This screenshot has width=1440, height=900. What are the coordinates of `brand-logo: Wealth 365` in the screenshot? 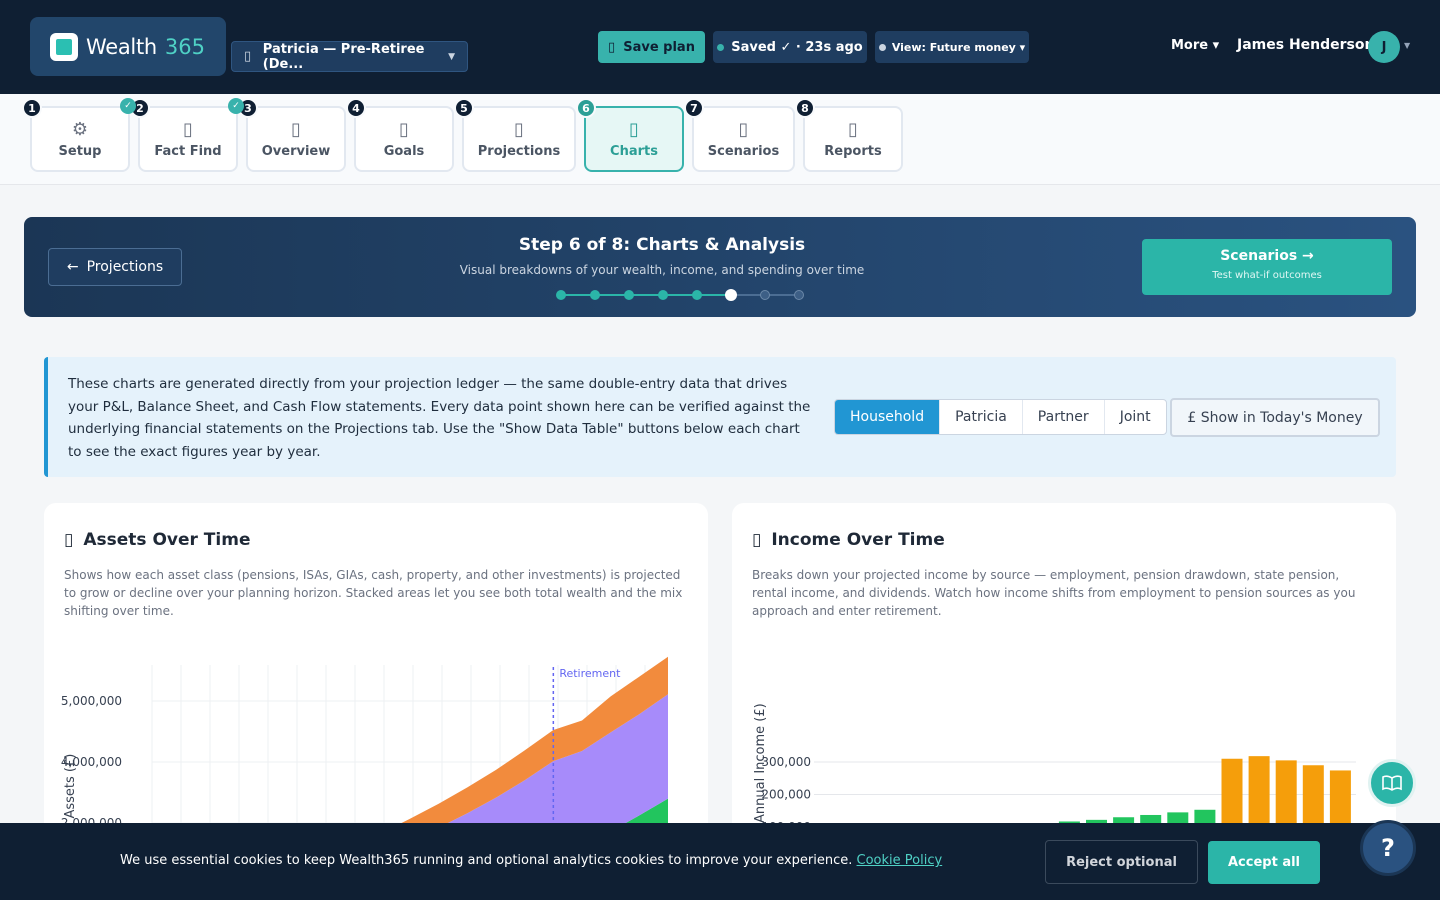 It's located at (128, 46).